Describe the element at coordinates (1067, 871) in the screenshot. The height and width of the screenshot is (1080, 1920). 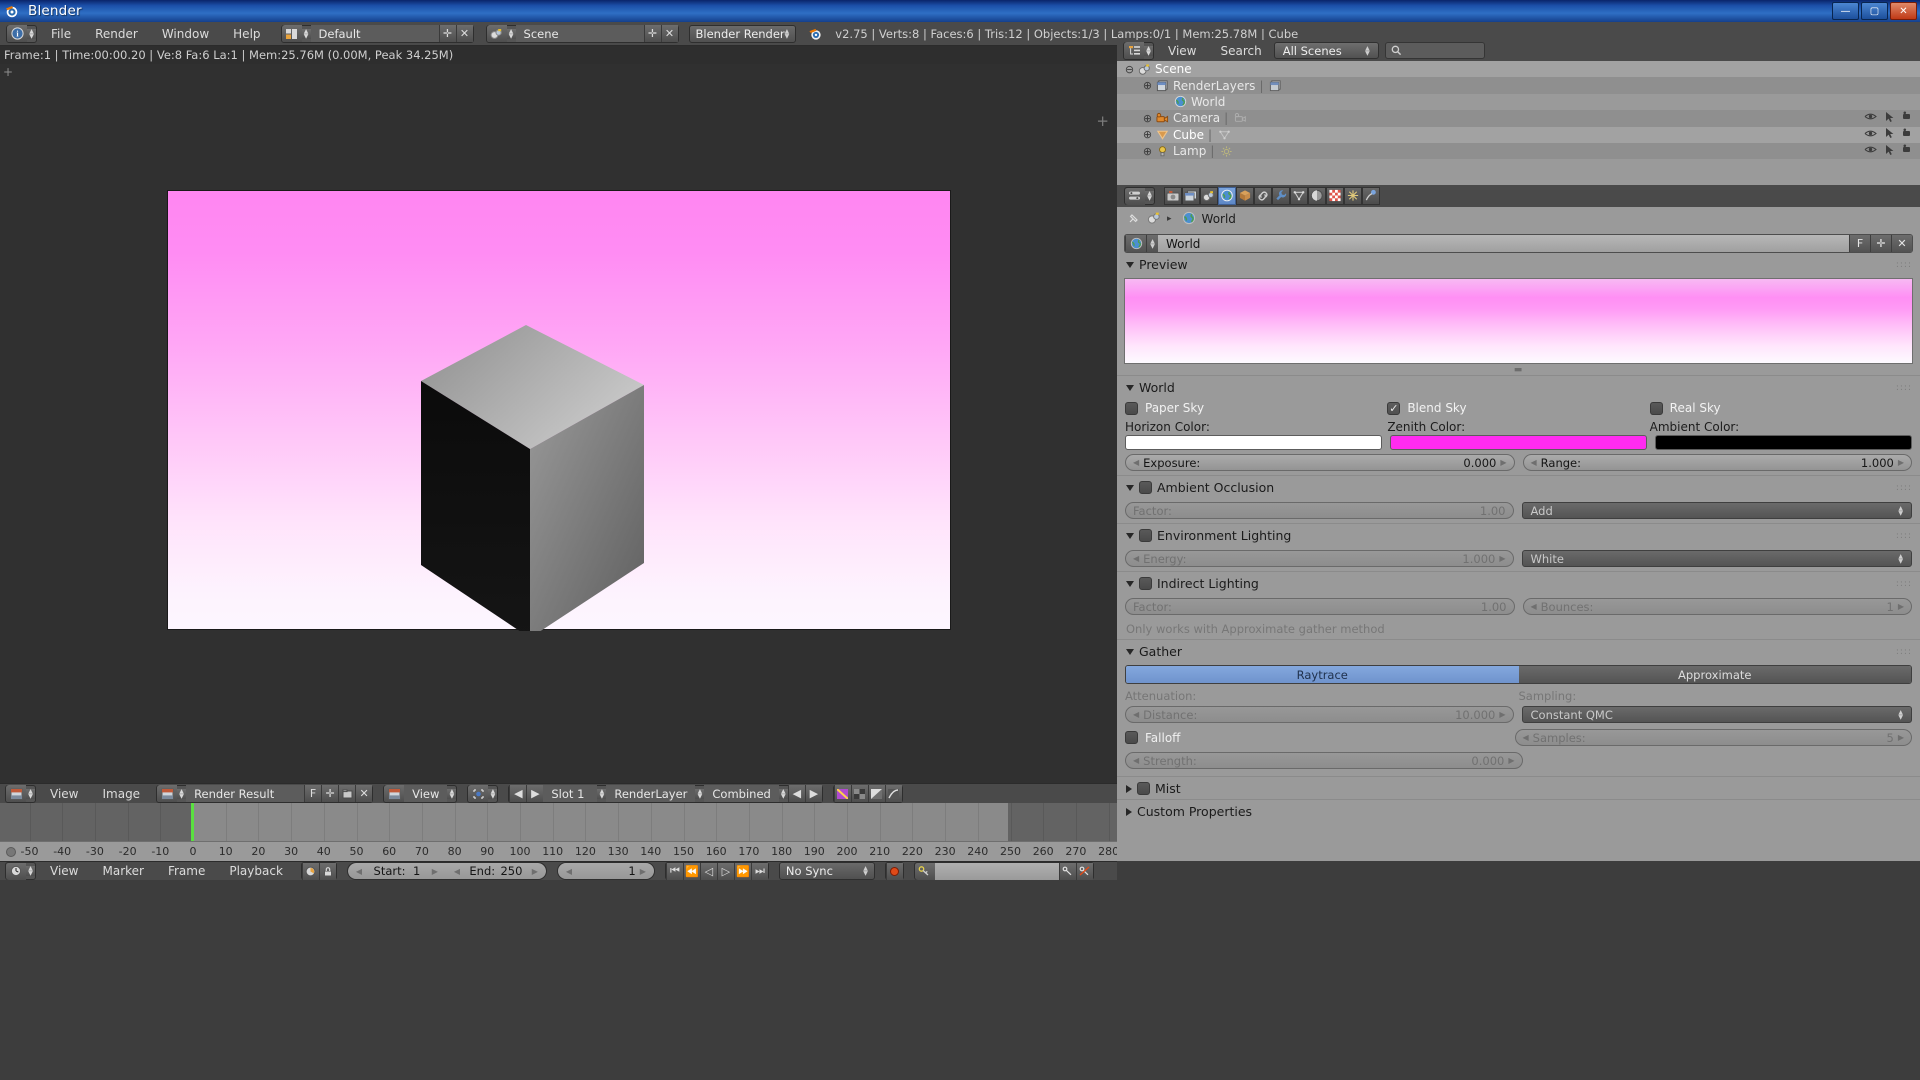
I see `key-add-icon` at that location.